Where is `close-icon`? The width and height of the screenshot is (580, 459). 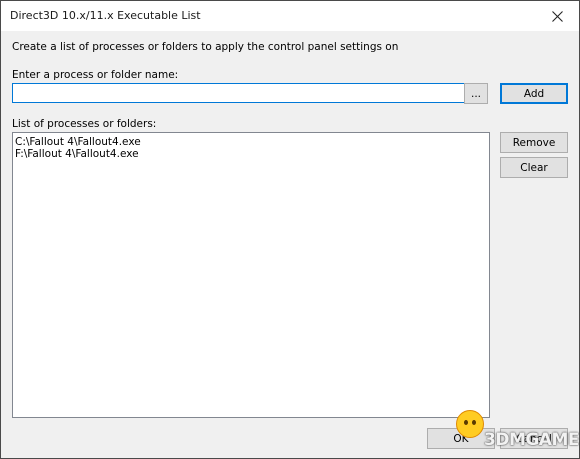 close-icon is located at coordinates (557, 16).